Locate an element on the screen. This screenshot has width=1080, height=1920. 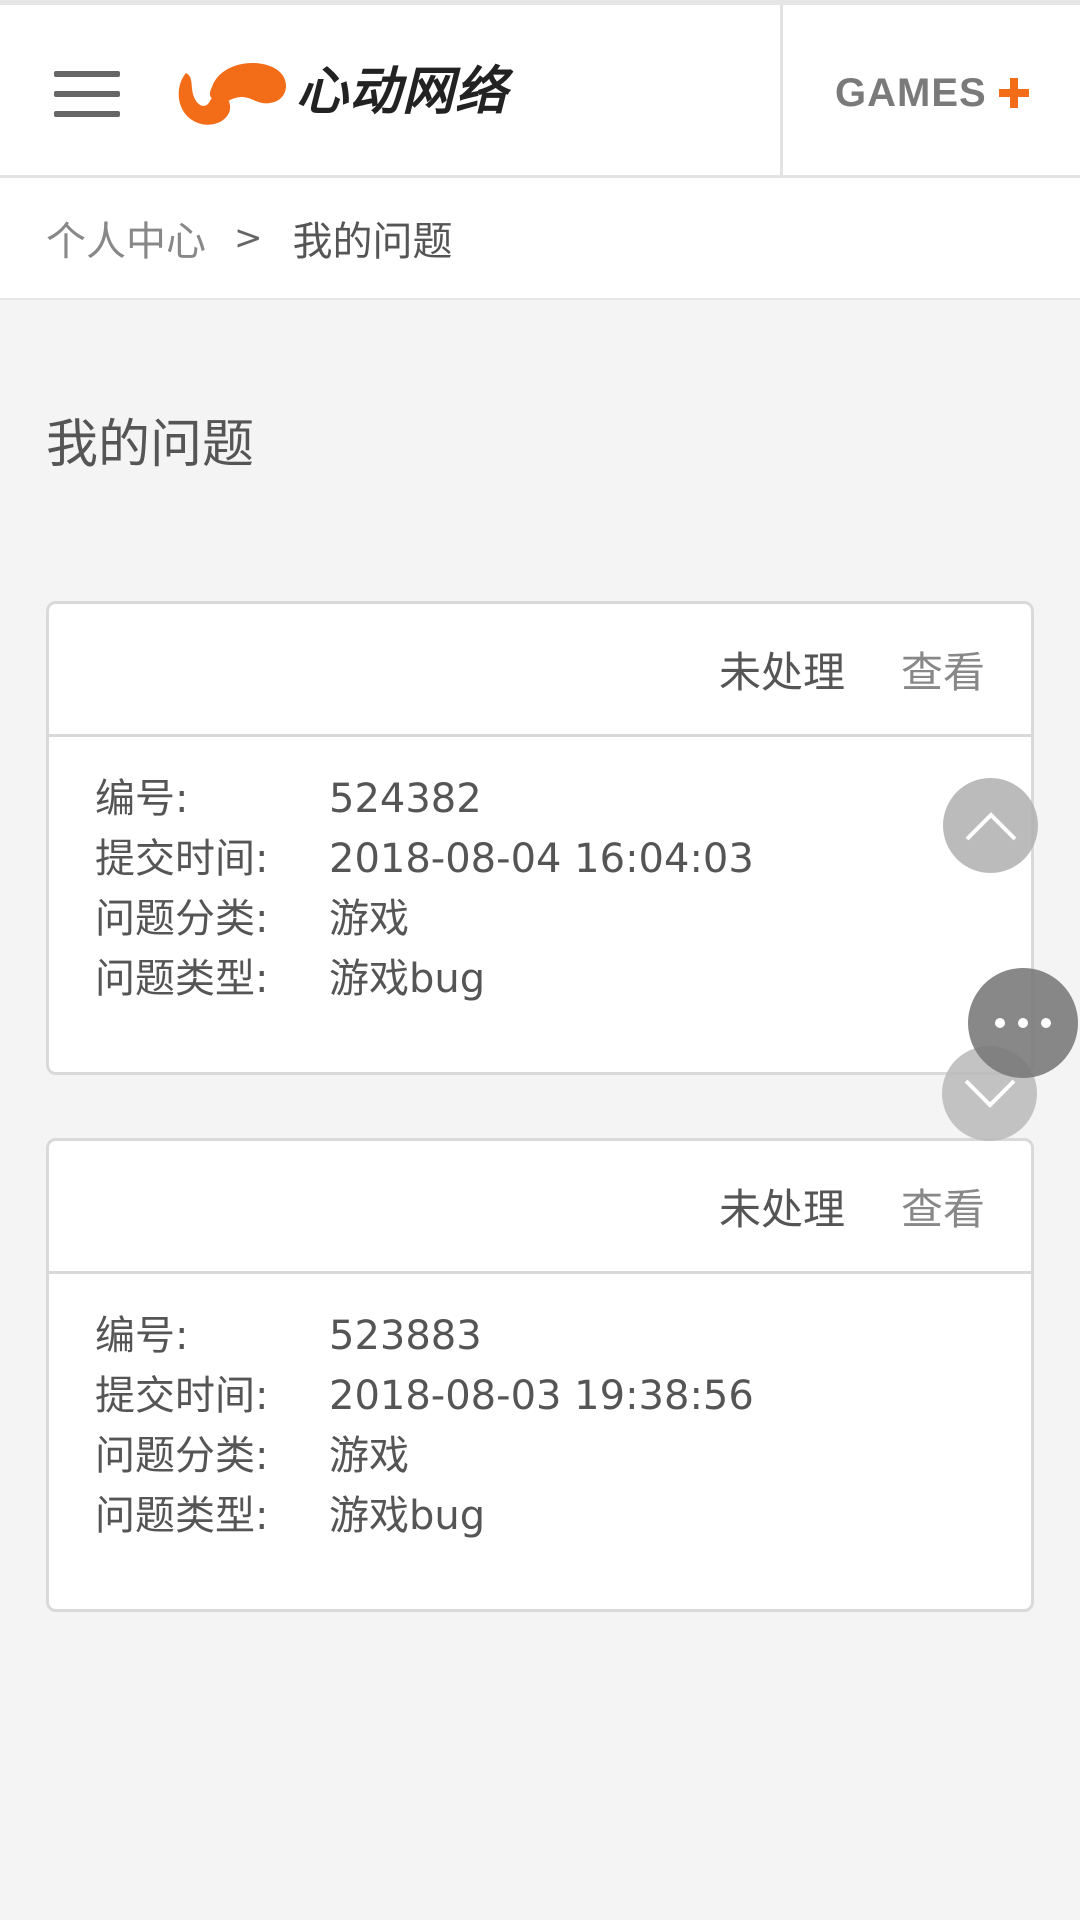
field-value: 2018-08-03 19:38:56 is located at coordinates (541, 1396).